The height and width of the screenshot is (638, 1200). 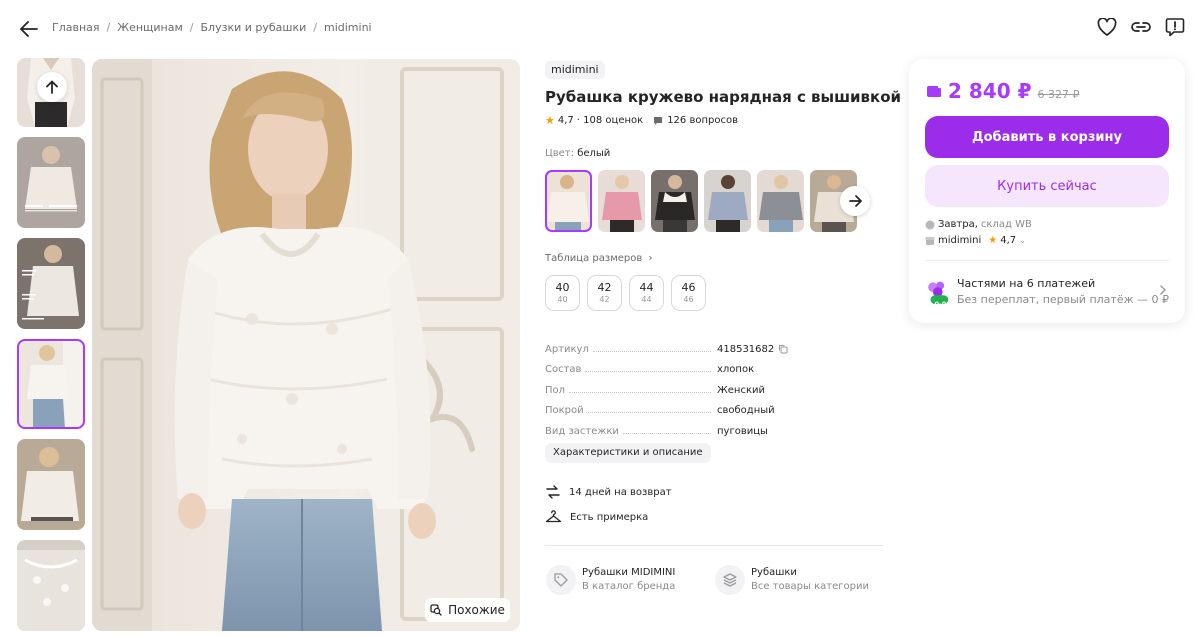 What do you see at coordinates (746, 349) in the screenshot?
I see `article-number: 418531682` at bounding box center [746, 349].